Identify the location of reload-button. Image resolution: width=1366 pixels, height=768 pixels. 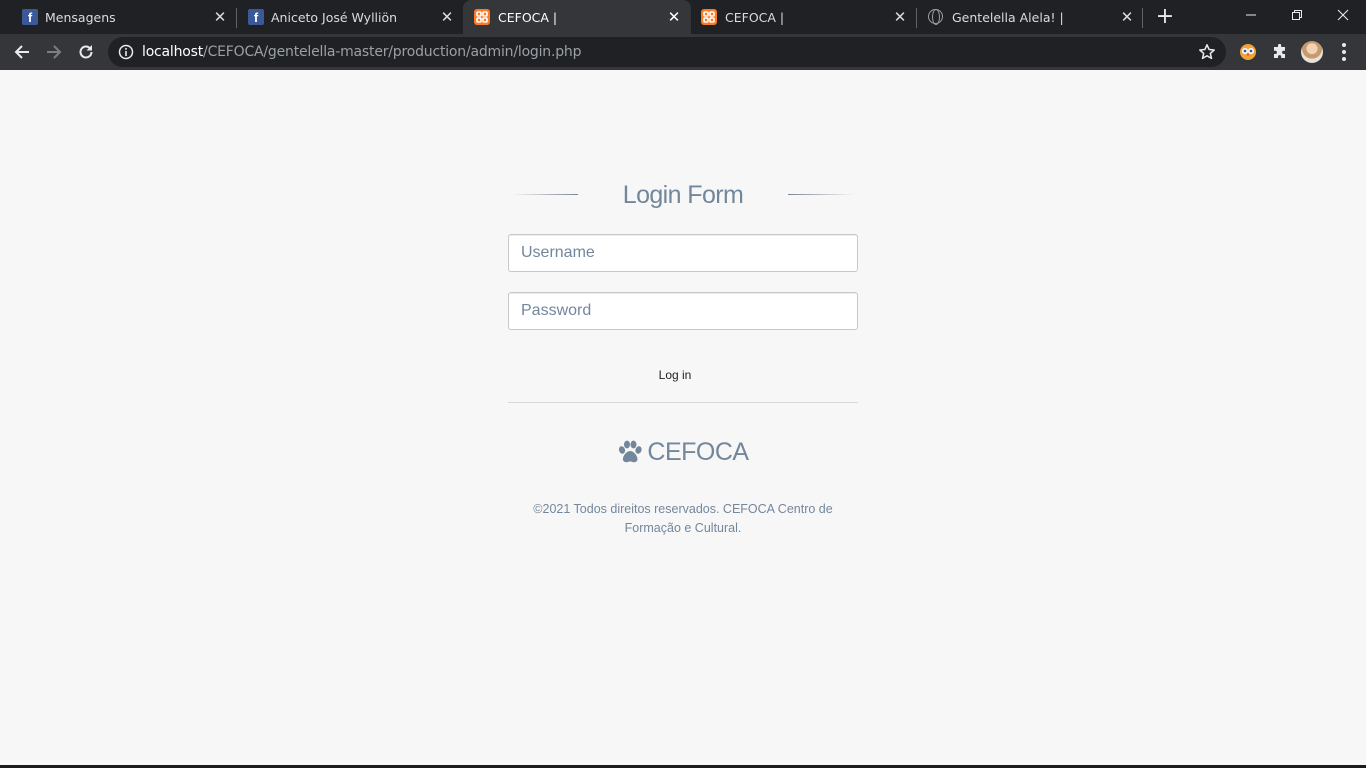
(86, 52).